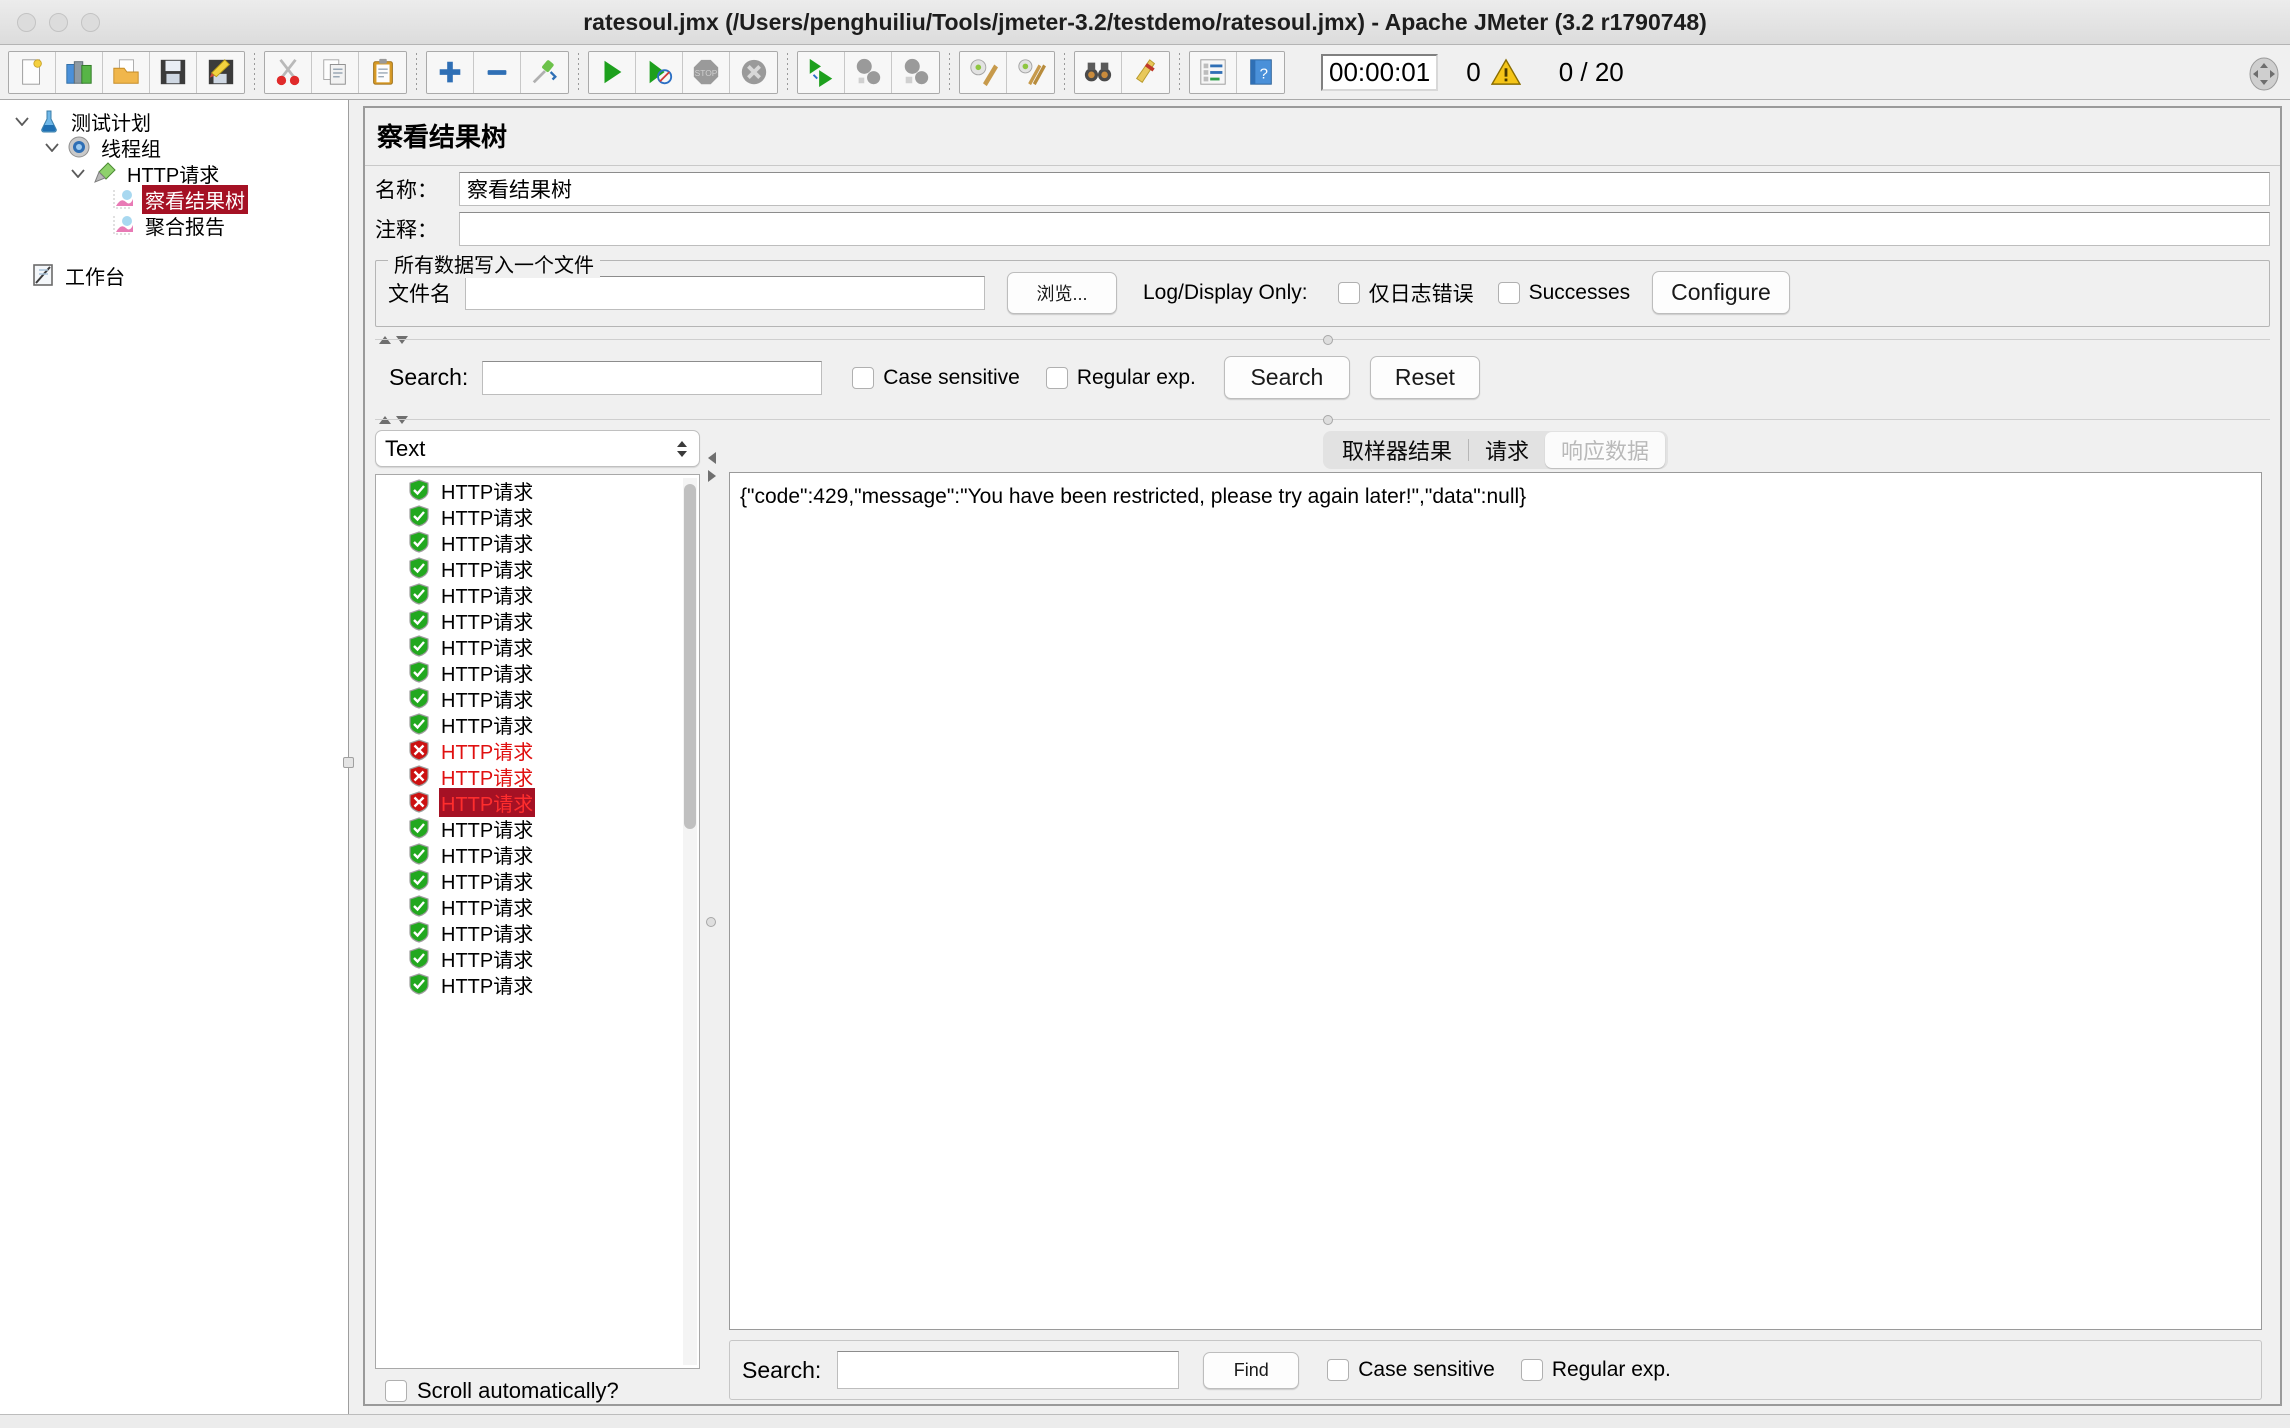 The width and height of the screenshot is (2290, 1428). What do you see at coordinates (711, 467) in the screenshot?
I see `results-splitter-arrows` at bounding box center [711, 467].